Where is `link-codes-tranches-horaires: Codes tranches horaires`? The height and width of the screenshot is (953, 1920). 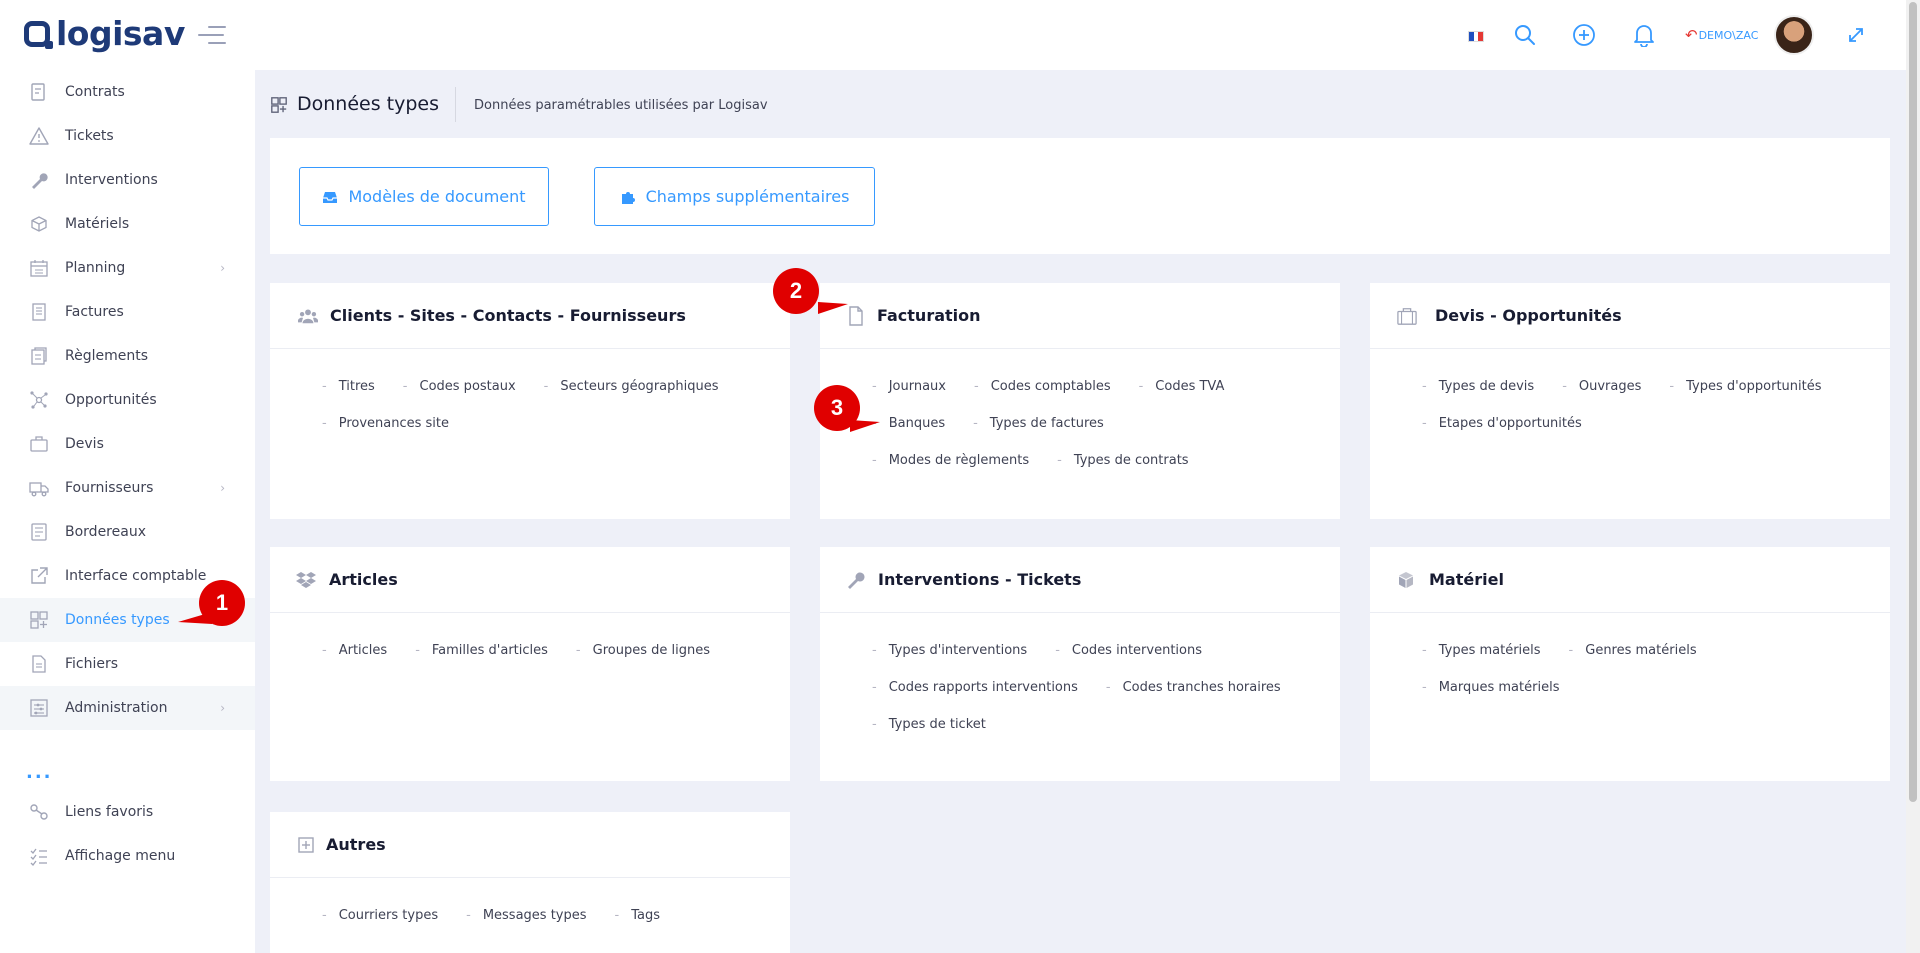
link-codes-tranches-horaires: Codes tranches horaires is located at coordinates (1193, 697).